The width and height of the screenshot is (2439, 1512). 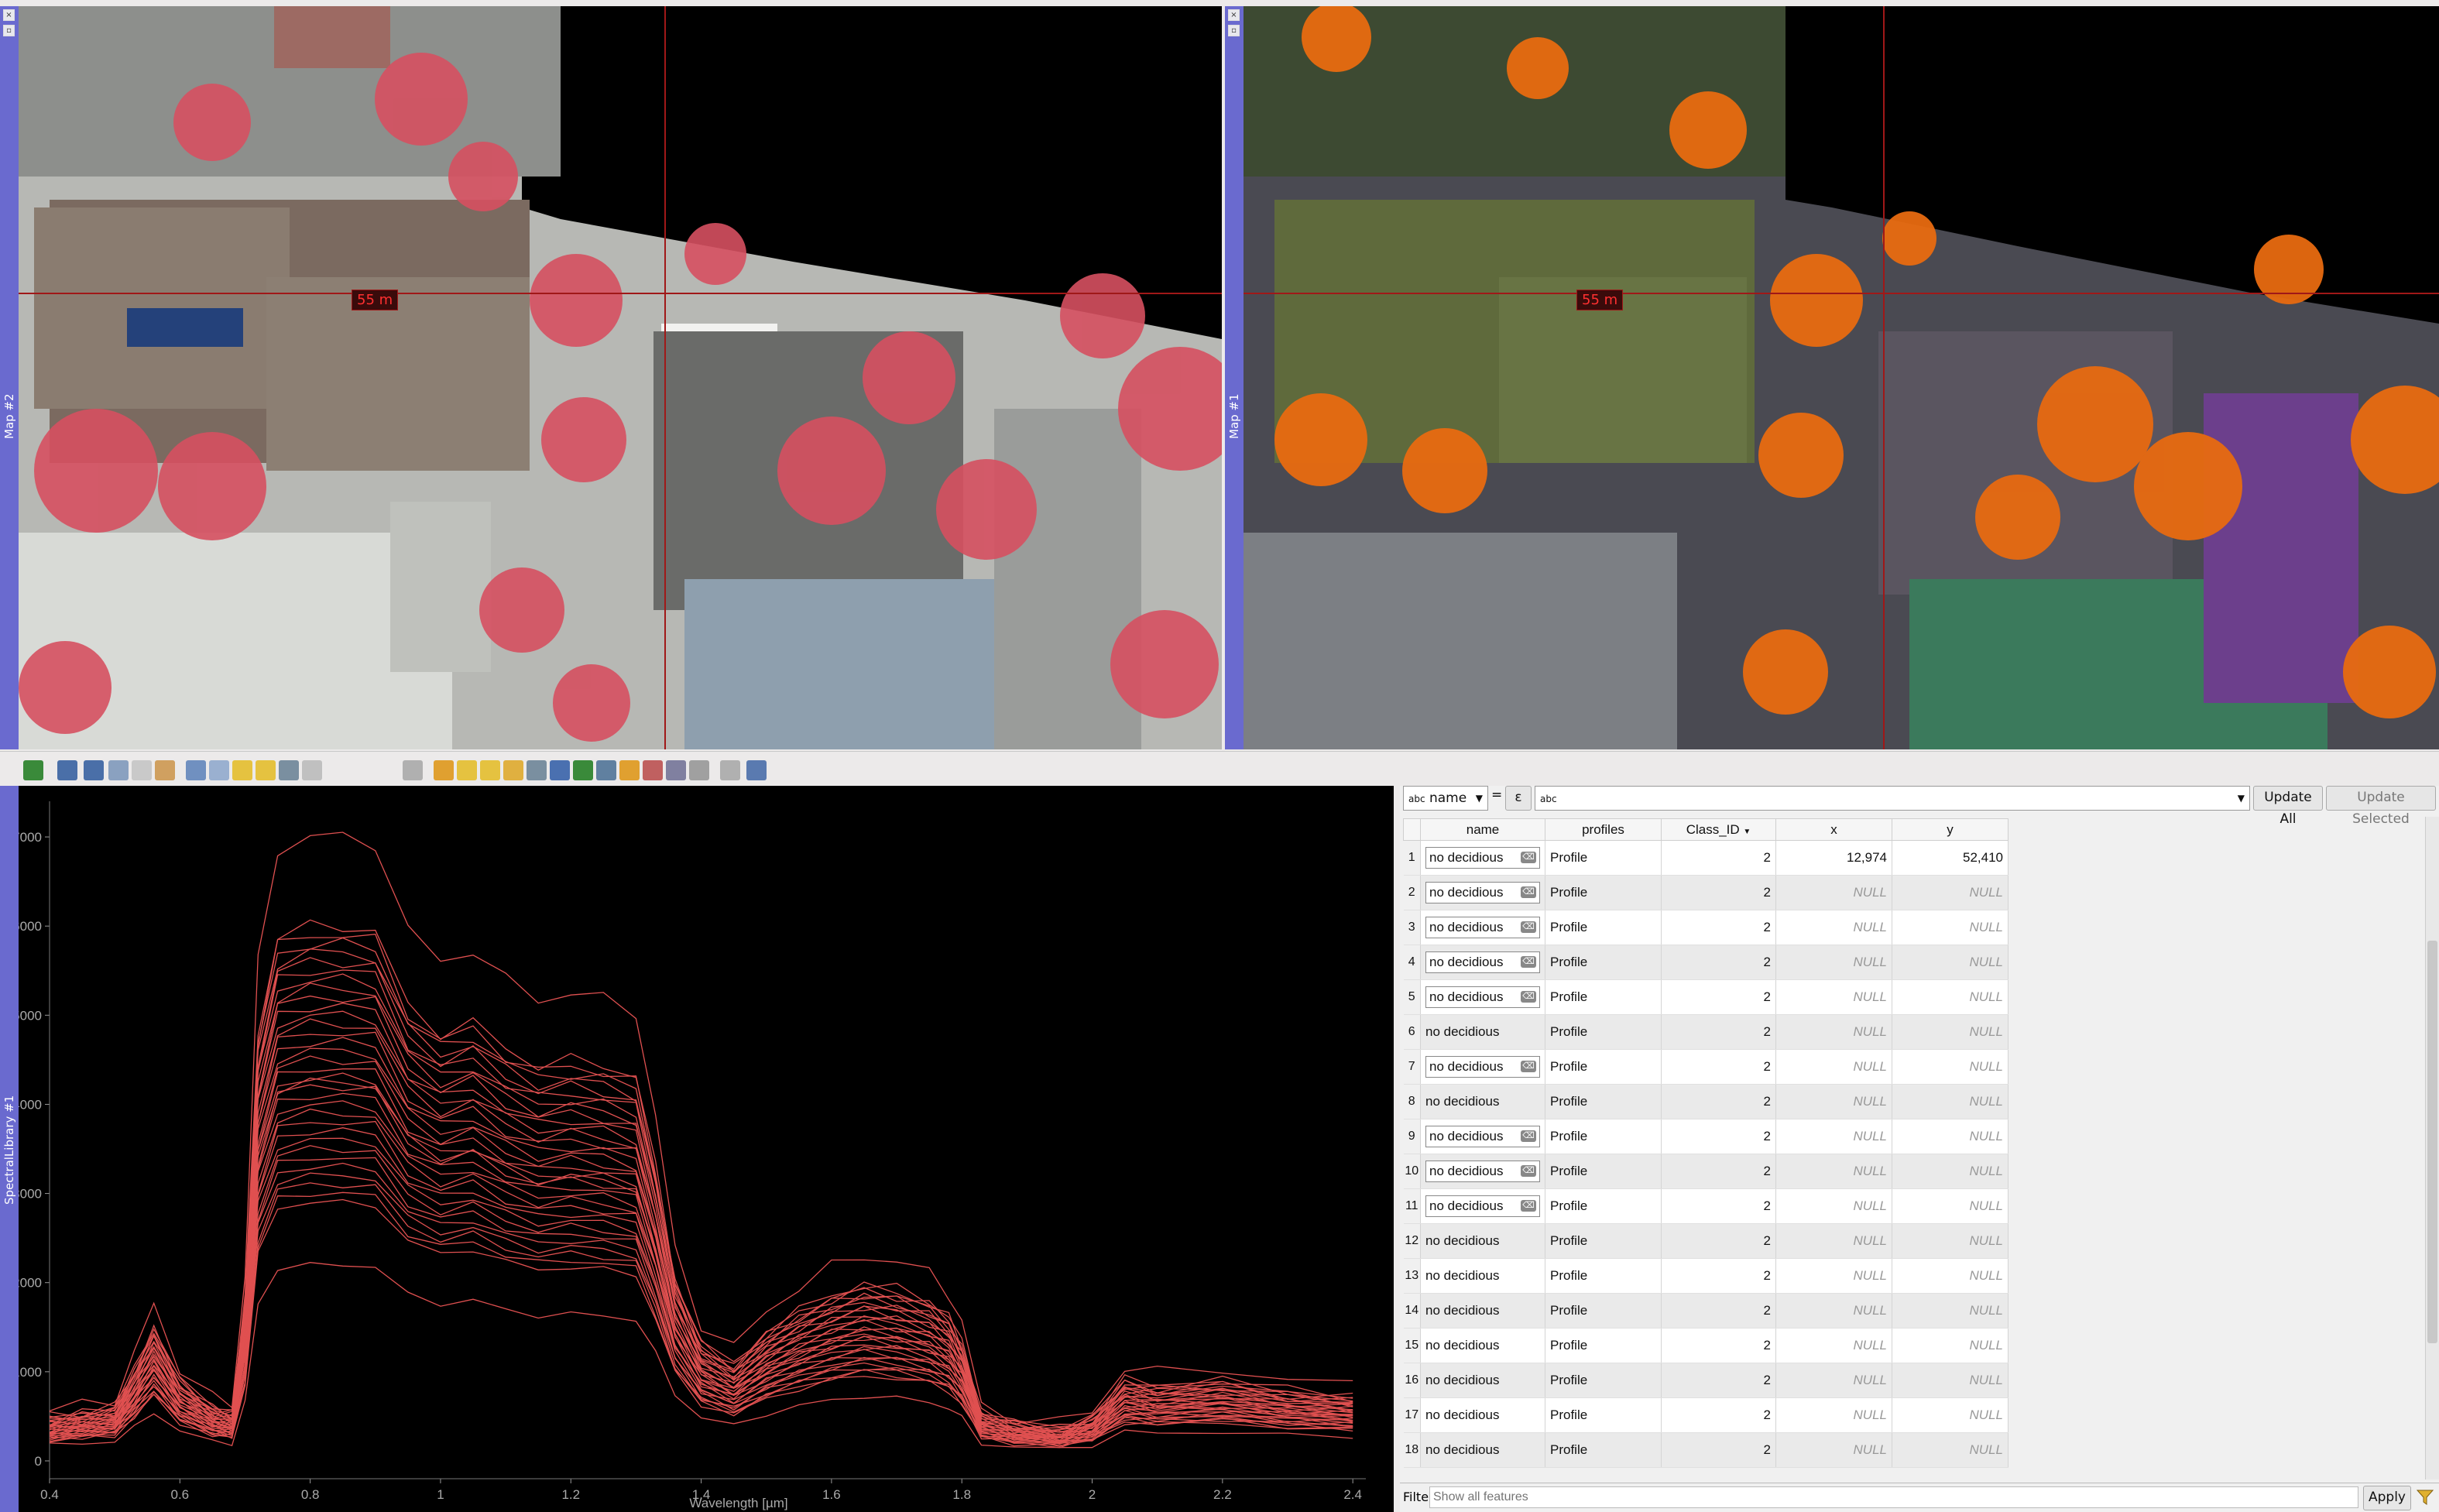 I want to click on column-header-y: y, so click(x=1950, y=829).